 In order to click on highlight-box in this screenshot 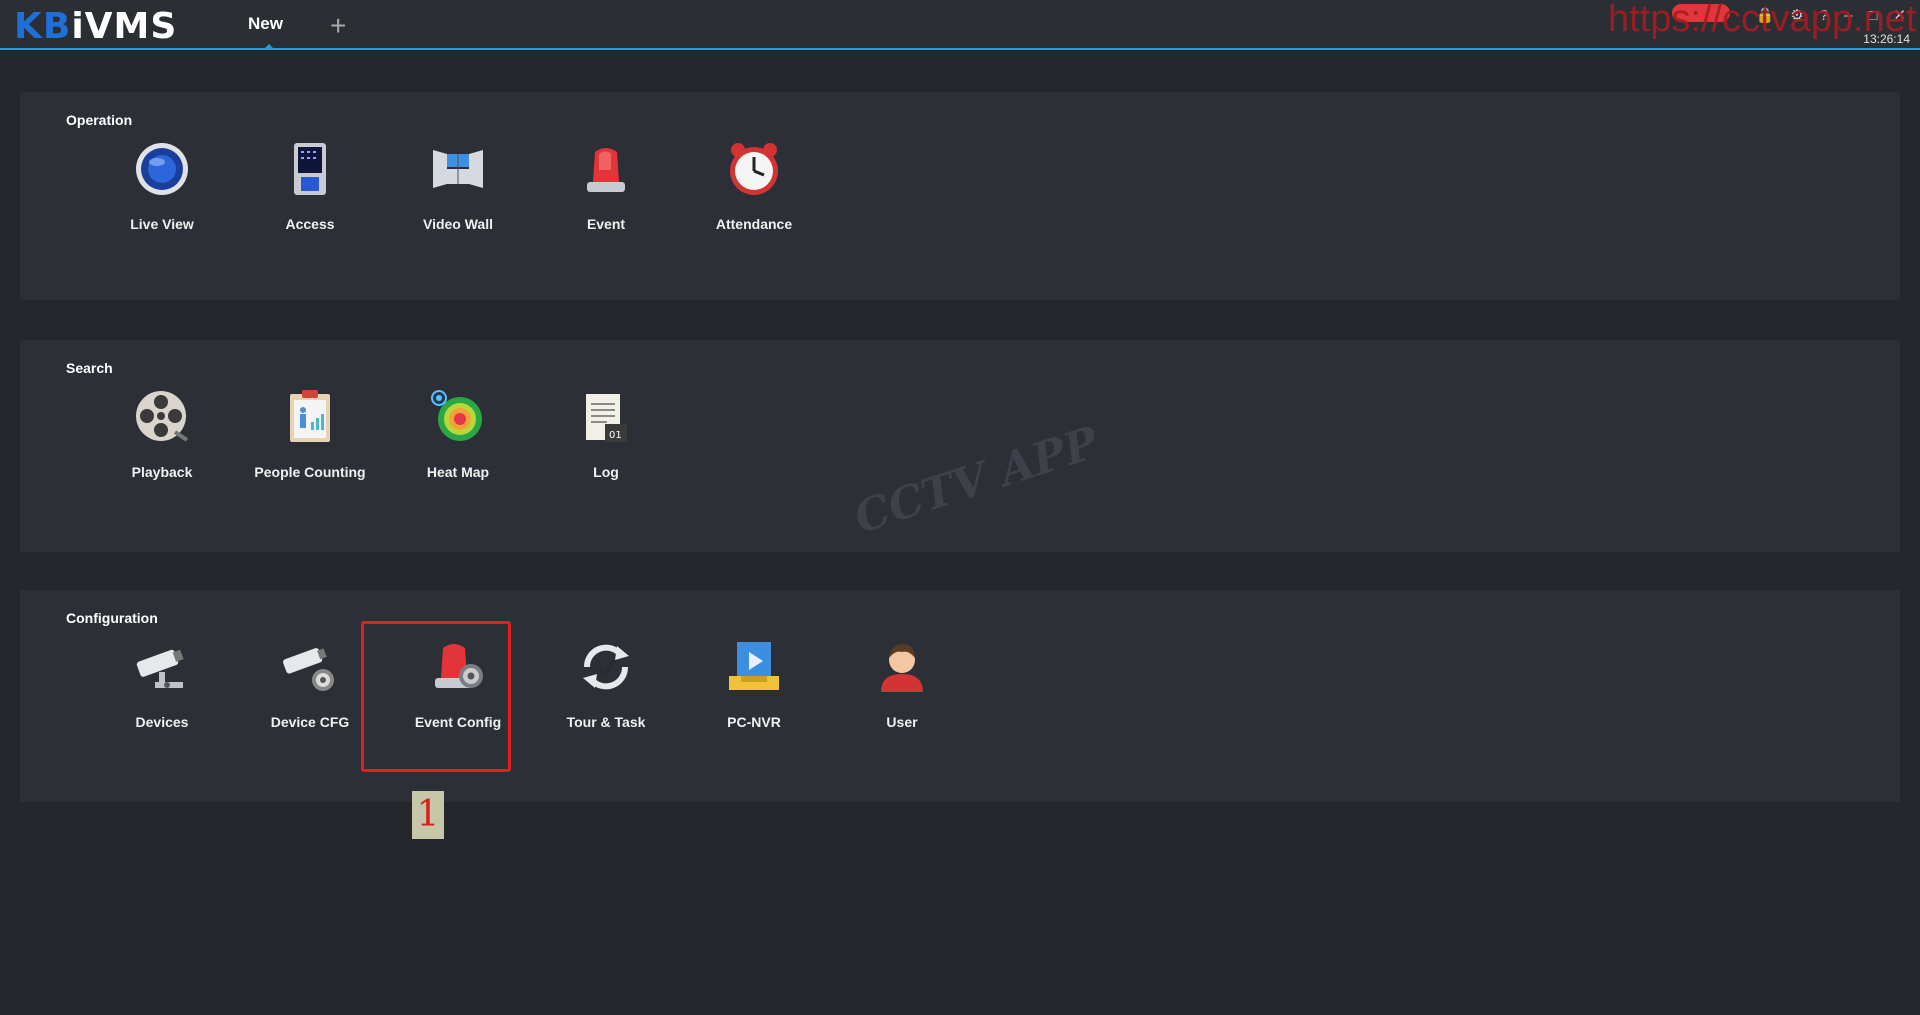, I will do `click(436, 696)`.